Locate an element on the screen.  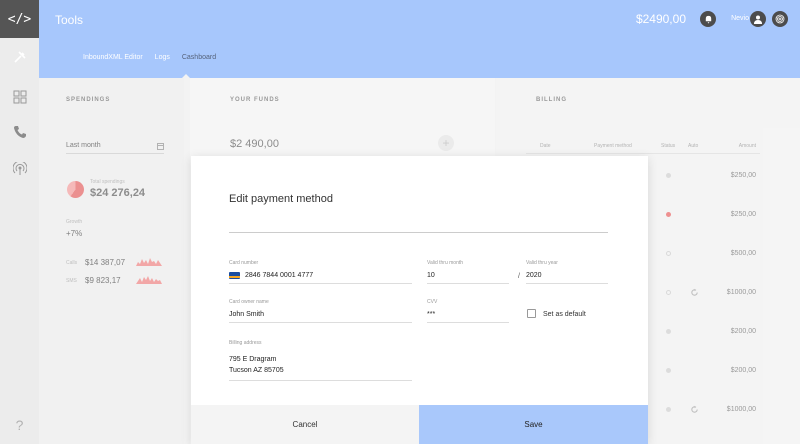
owner-name-value: John Smith is located at coordinates (247, 314).